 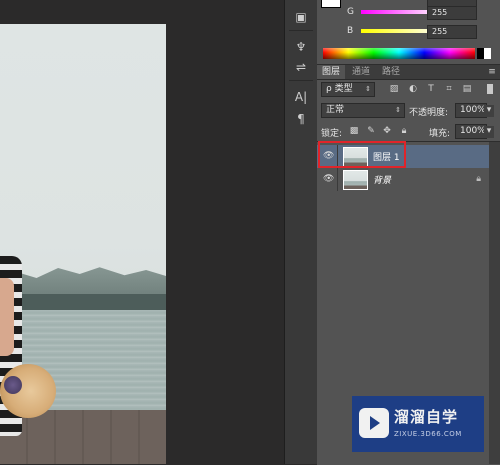 I want to click on sliders-icon: ⇌, so click(x=301, y=67).